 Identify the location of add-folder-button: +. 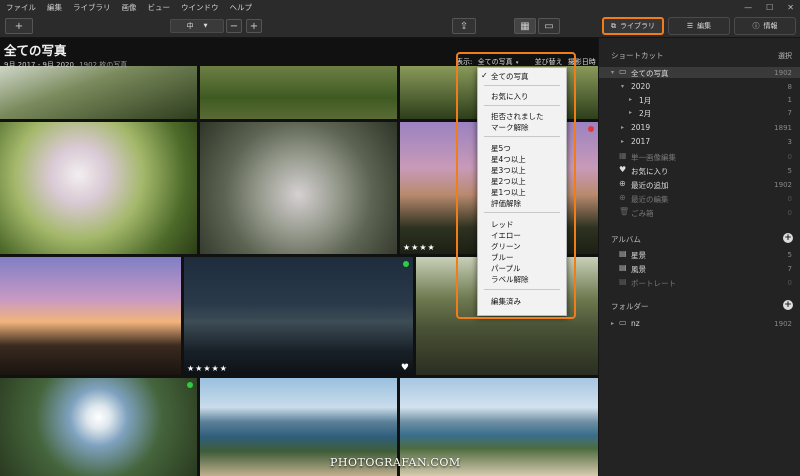
(788, 305).